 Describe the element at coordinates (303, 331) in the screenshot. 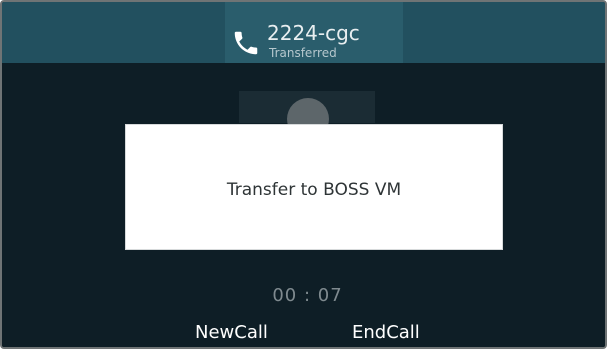

I see `softkey-bar: NewCall EndCall` at that location.